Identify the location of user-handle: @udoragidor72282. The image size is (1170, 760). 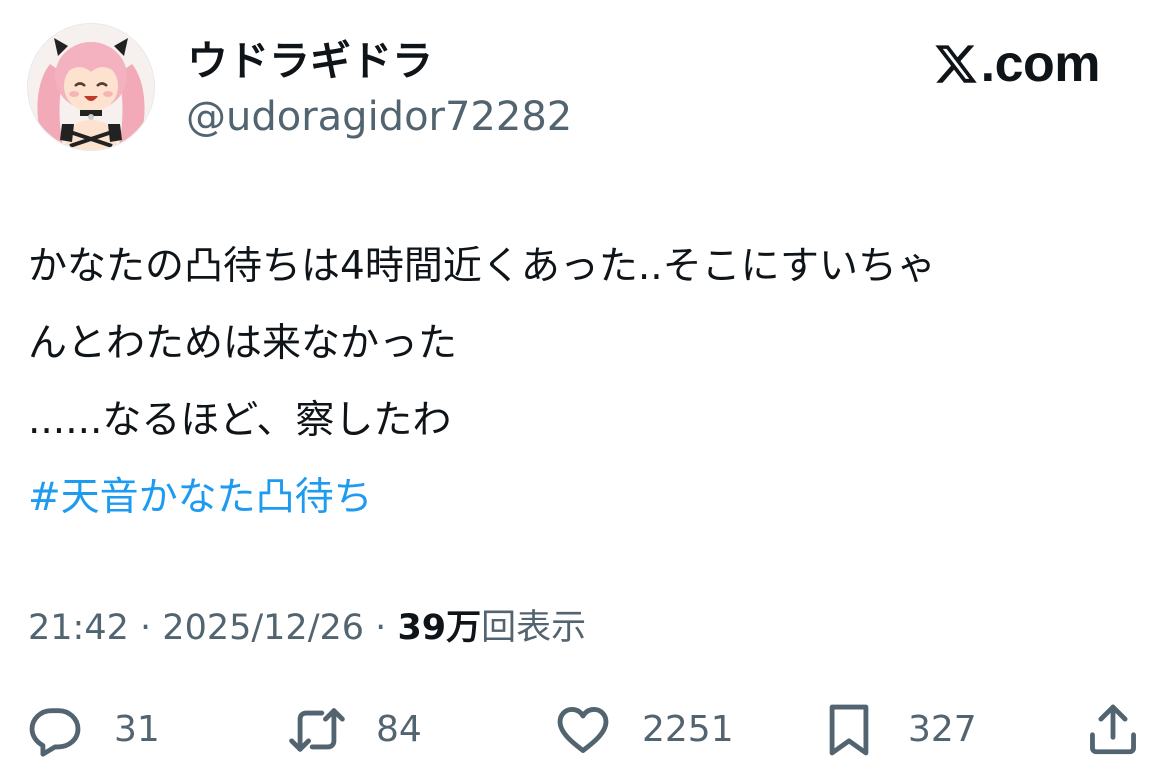
(379, 117).